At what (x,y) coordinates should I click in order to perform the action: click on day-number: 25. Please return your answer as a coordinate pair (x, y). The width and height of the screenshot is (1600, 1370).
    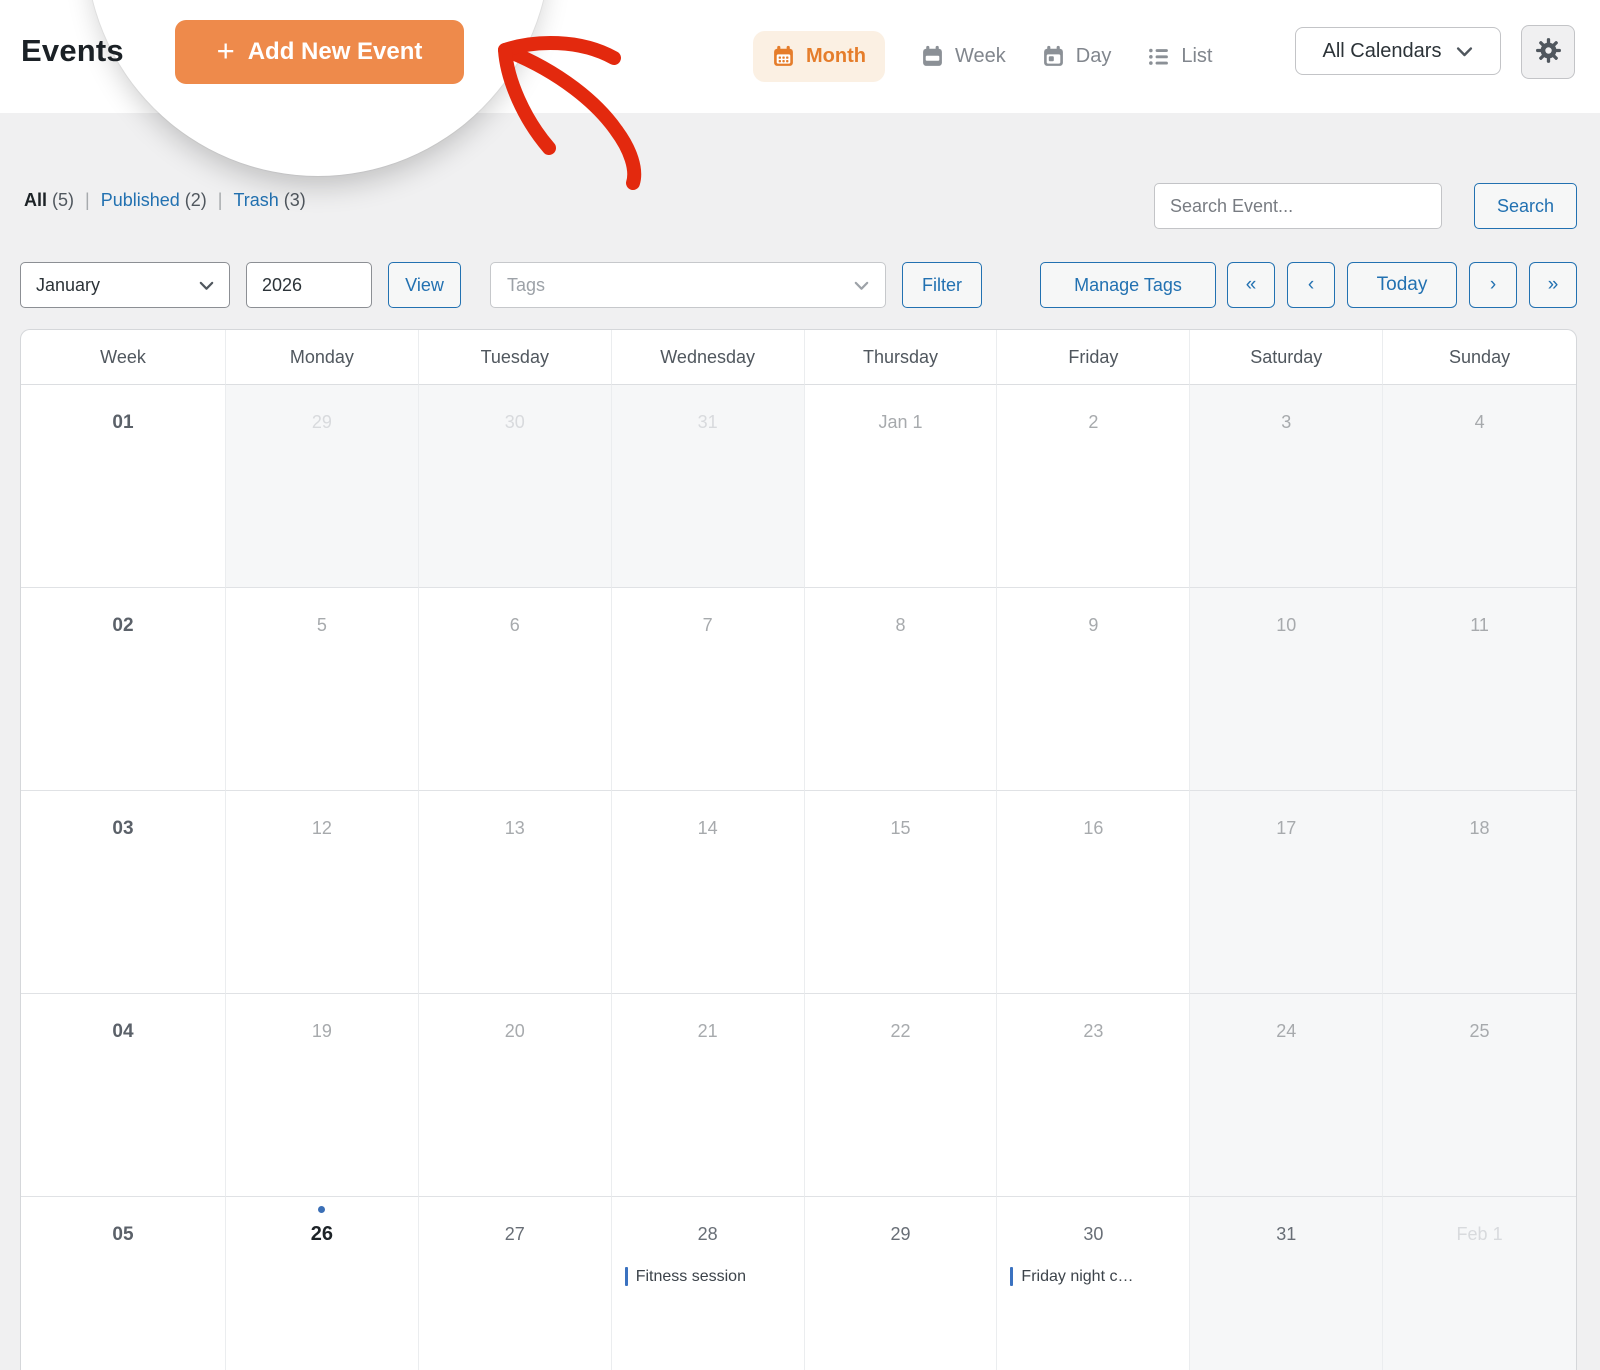
    Looking at the image, I should click on (1479, 1031).